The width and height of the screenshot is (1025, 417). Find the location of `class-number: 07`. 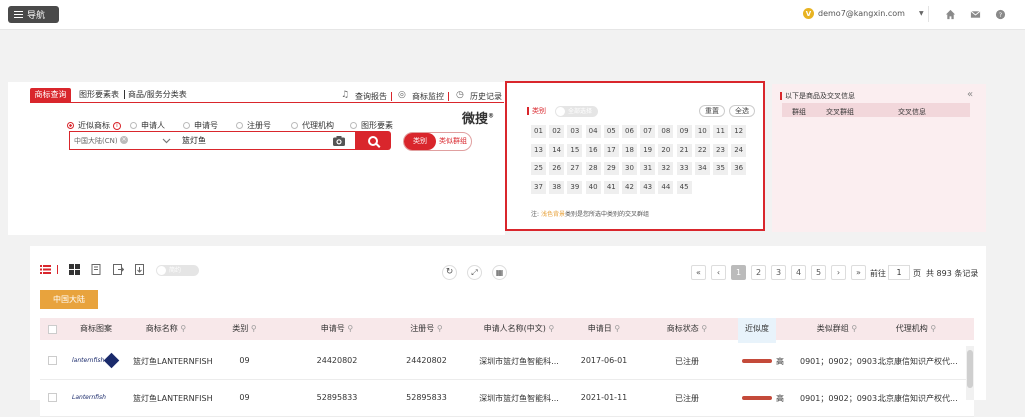

class-number: 07 is located at coordinates (648, 131).